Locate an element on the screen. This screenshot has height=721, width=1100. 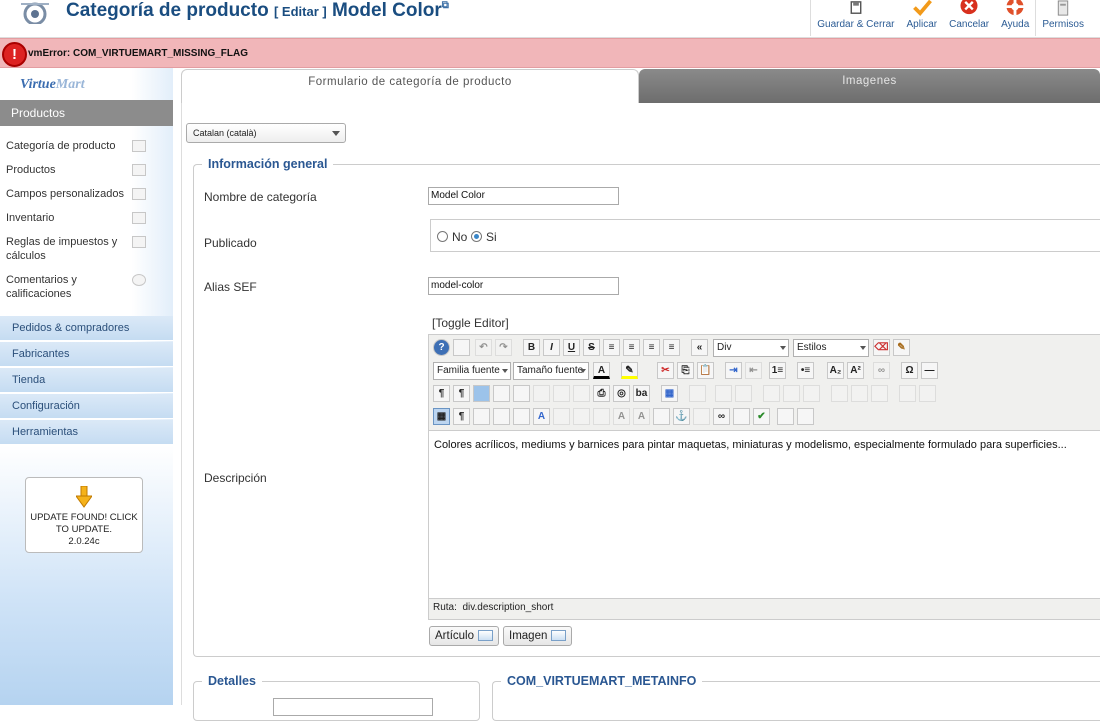
undo-icon: ↶ is located at coordinates (483, 347).